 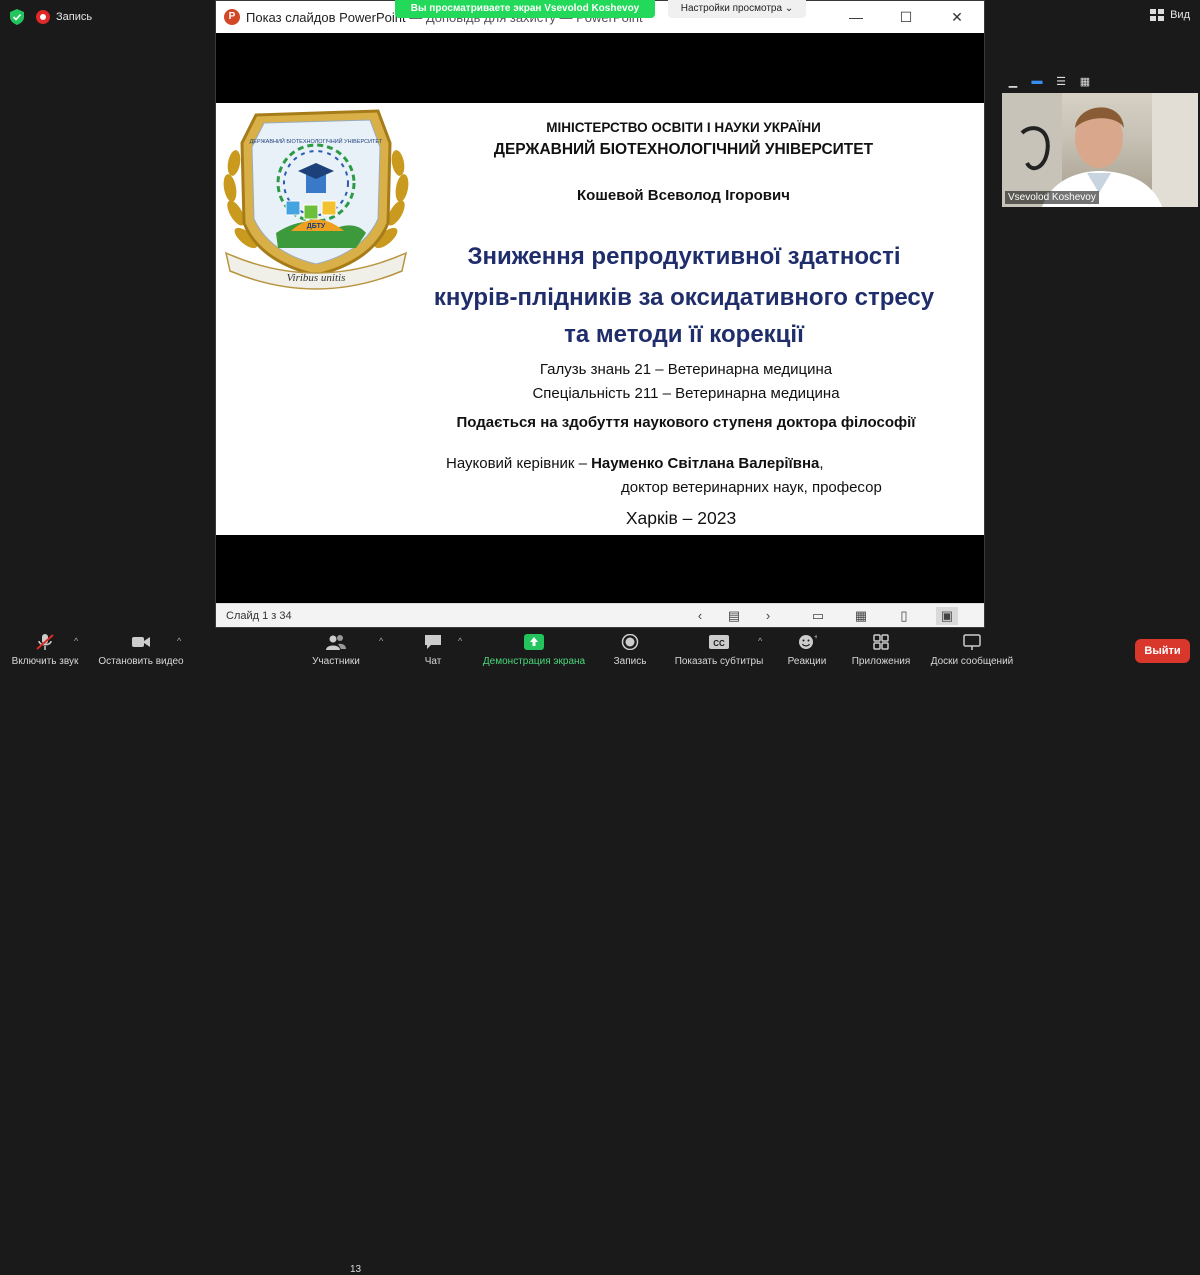 What do you see at coordinates (1061, 82) in the screenshot?
I see `strip-view-icon: ☰` at bounding box center [1061, 82].